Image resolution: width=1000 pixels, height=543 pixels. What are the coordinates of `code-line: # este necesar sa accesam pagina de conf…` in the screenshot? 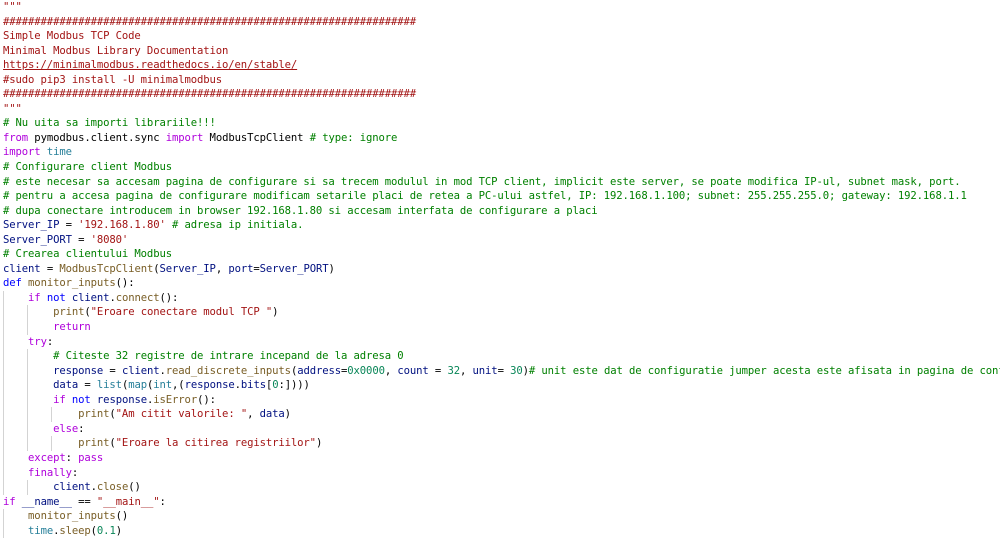 It's located at (500, 182).